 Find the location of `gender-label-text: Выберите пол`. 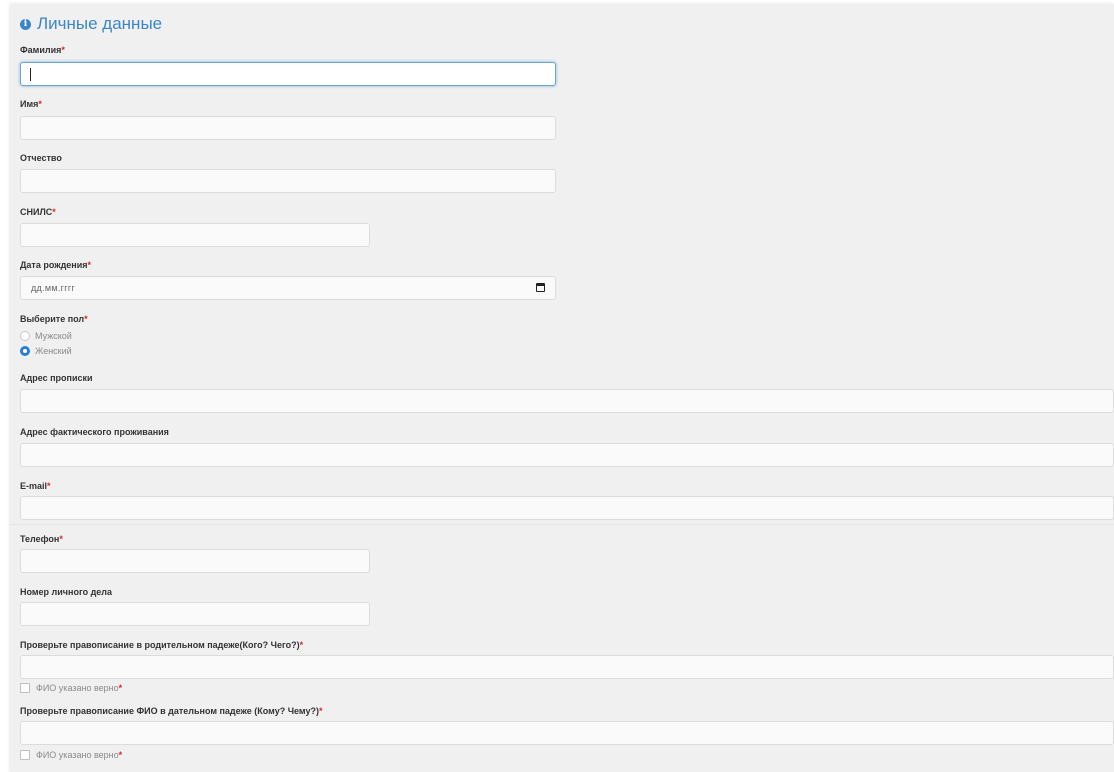

gender-label-text: Выберите пол is located at coordinates (52, 319).